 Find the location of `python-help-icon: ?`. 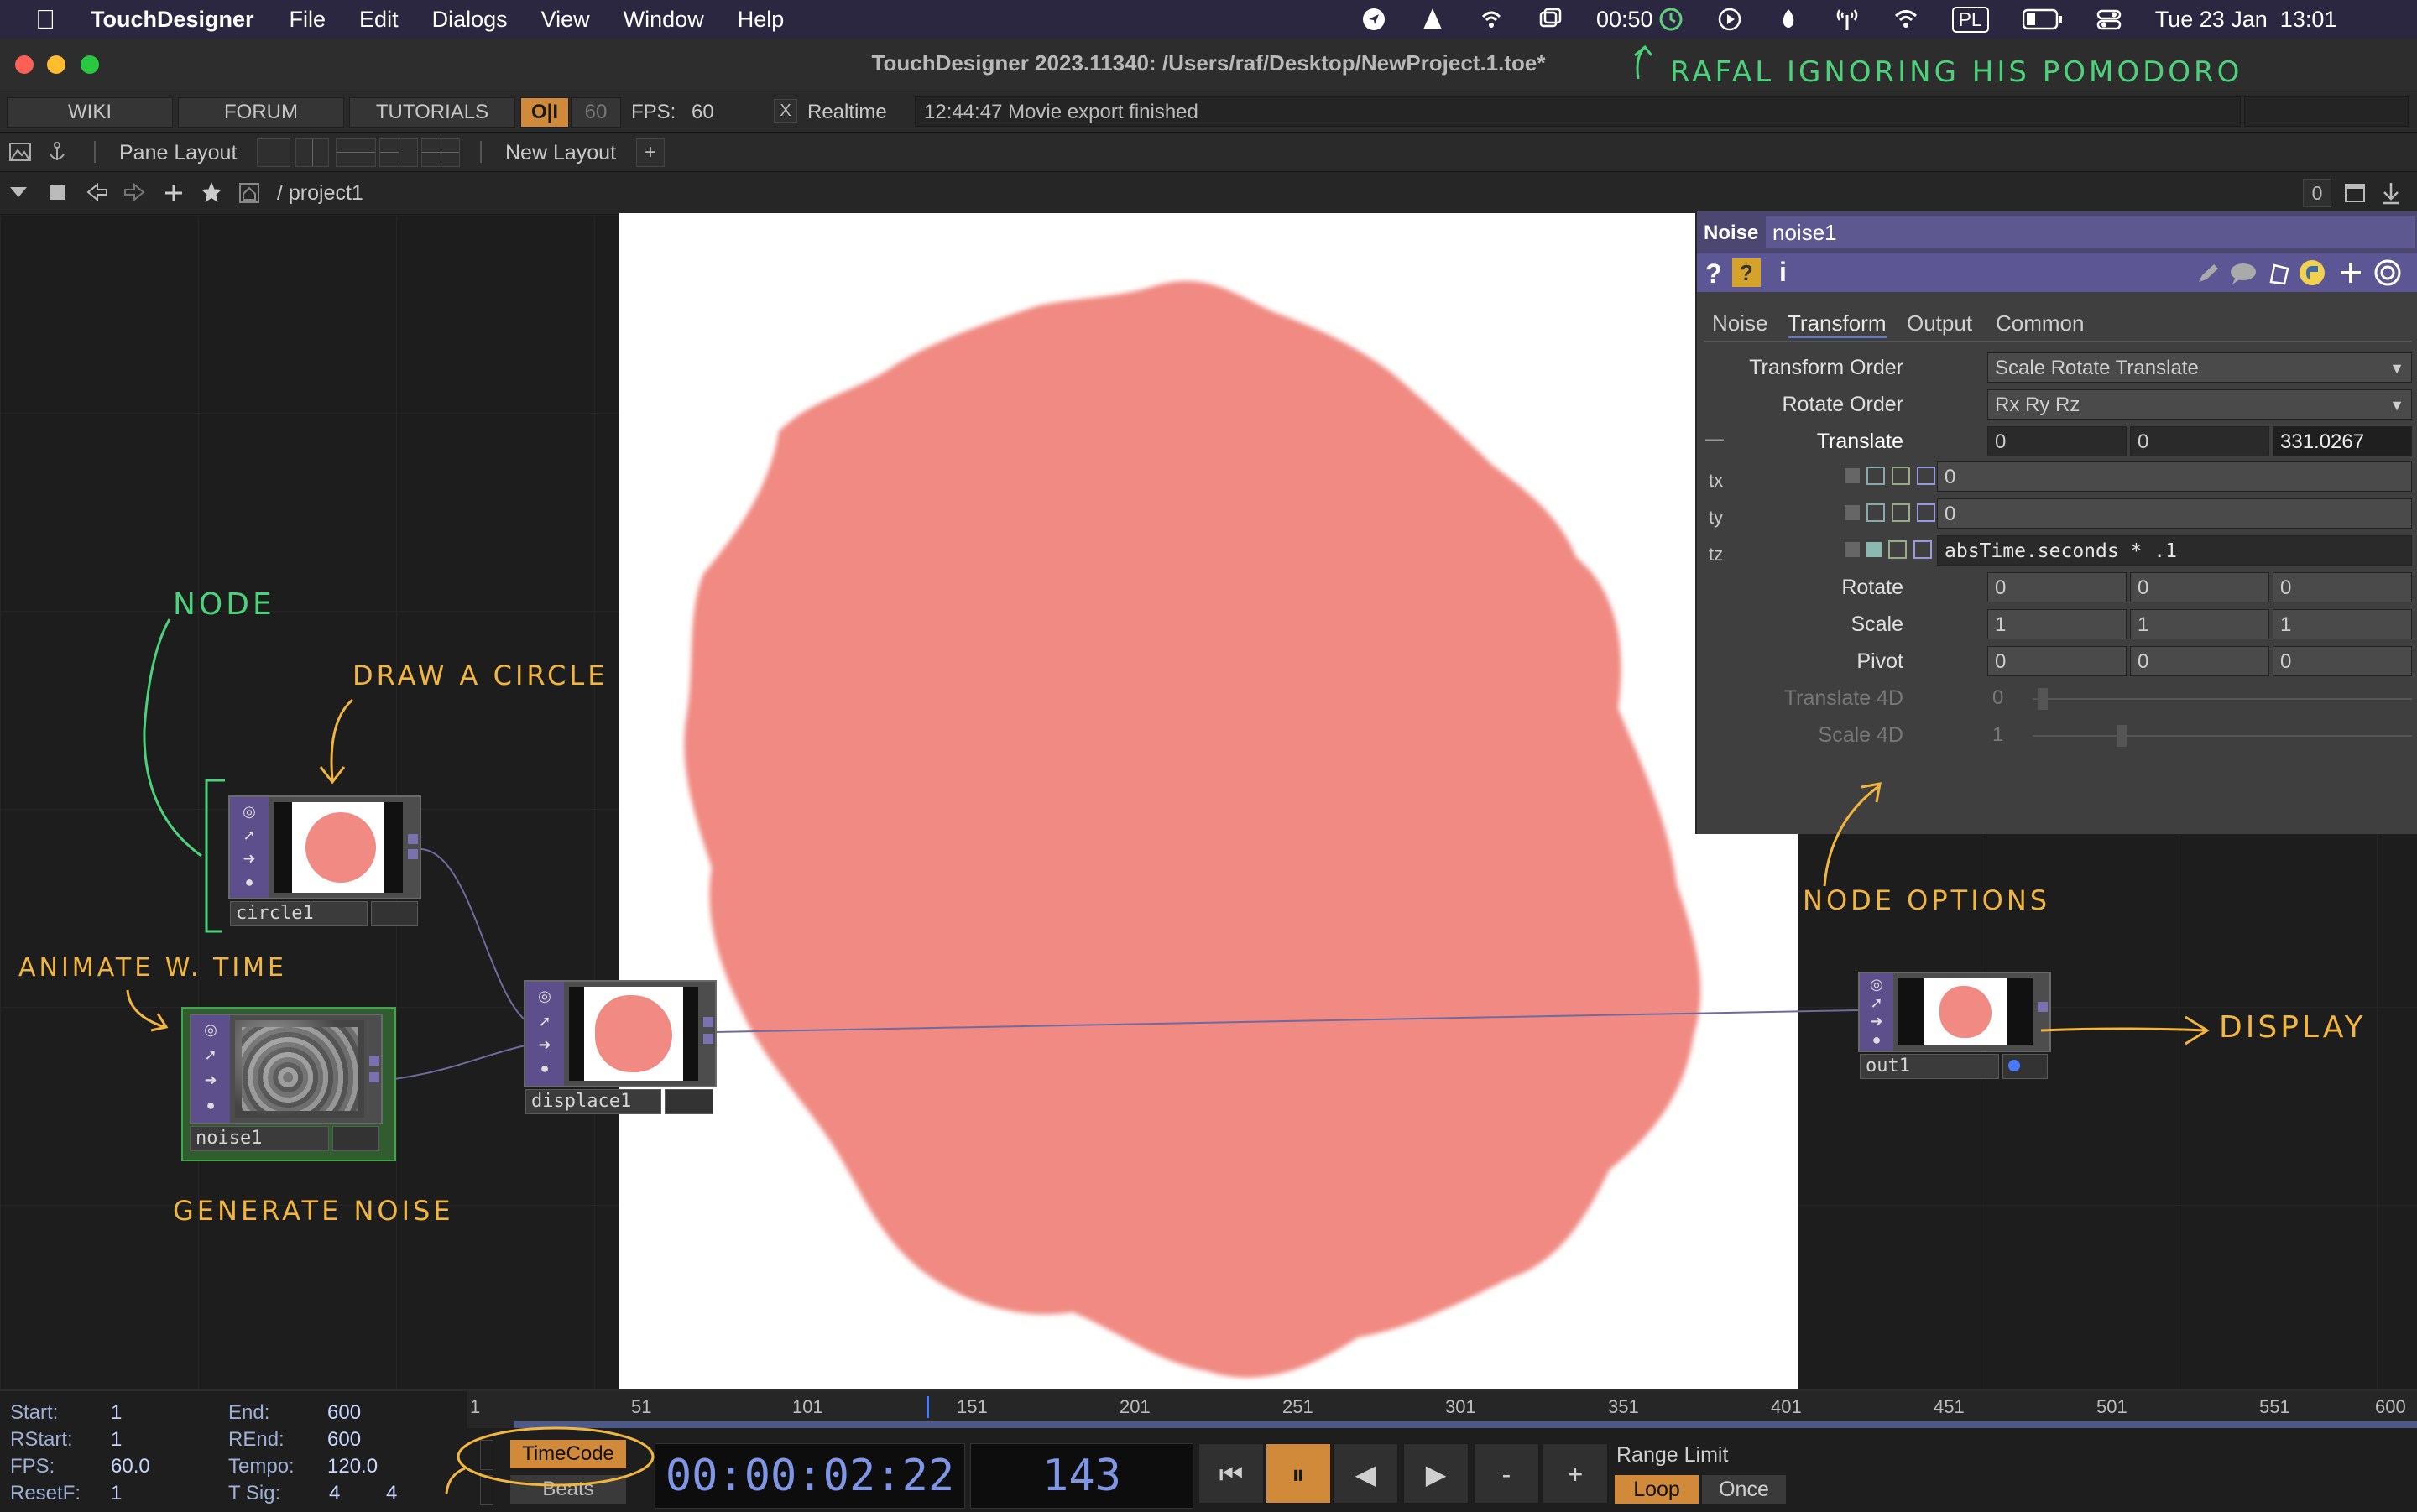

python-help-icon: ? is located at coordinates (1746, 272).